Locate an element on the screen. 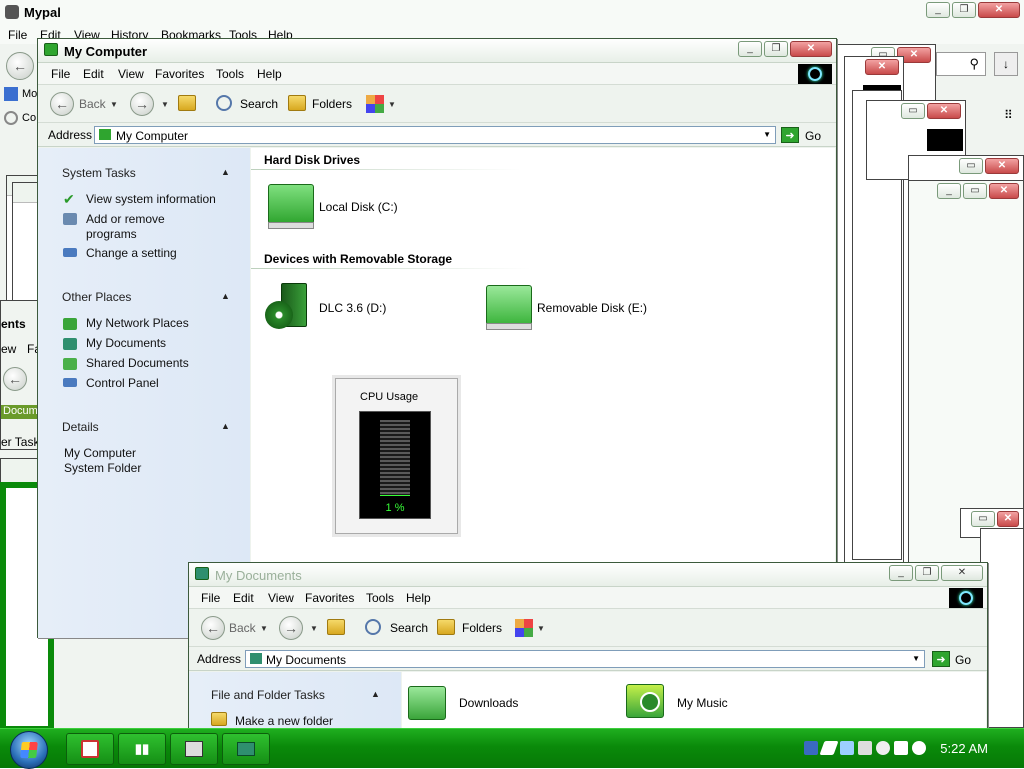 The width and height of the screenshot is (1024, 769). add-remove-programs-link: Add or remove programs is located at coordinates (136, 227).